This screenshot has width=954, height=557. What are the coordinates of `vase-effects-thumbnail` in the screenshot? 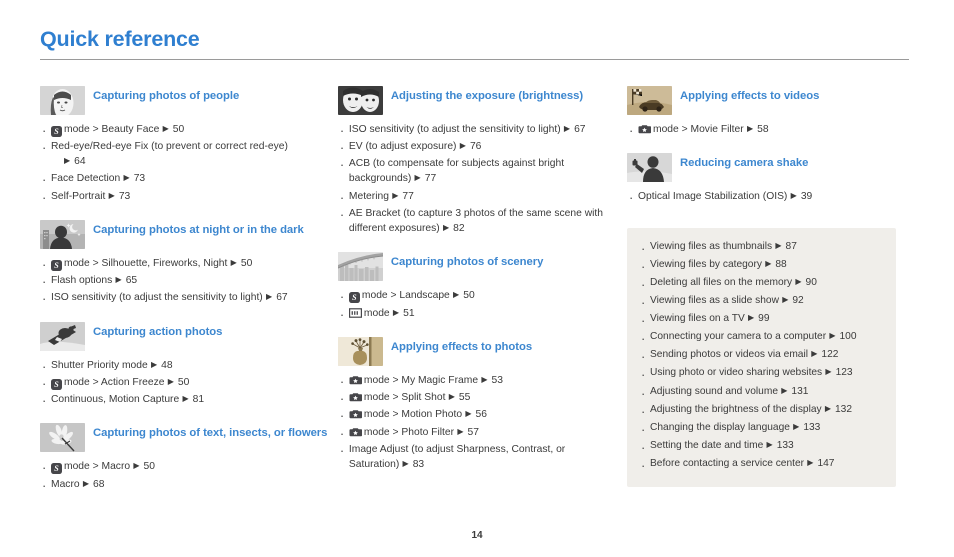 It's located at (360, 351).